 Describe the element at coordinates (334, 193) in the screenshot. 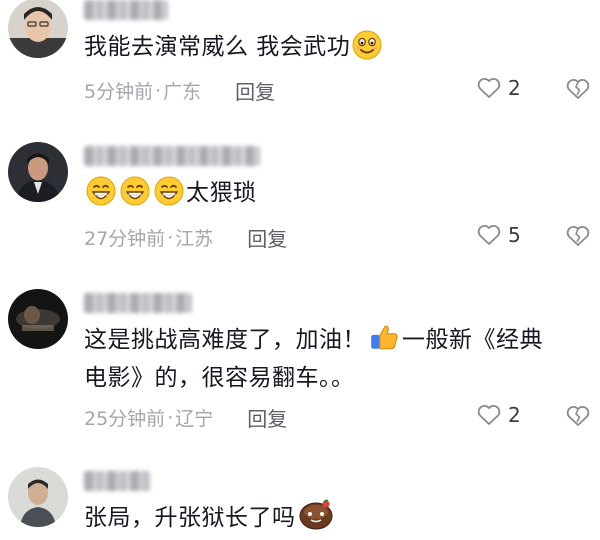

I see `comment-text: 太猥琐` at that location.